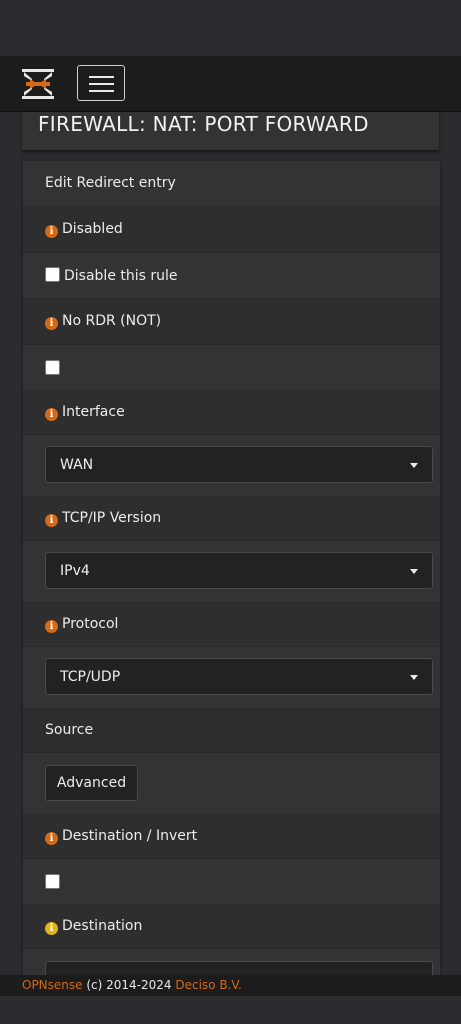 Image resolution: width=461 pixels, height=1024 pixels. I want to click on disable-rule-checkbox-label: Disable this rule, so click(121, 276).